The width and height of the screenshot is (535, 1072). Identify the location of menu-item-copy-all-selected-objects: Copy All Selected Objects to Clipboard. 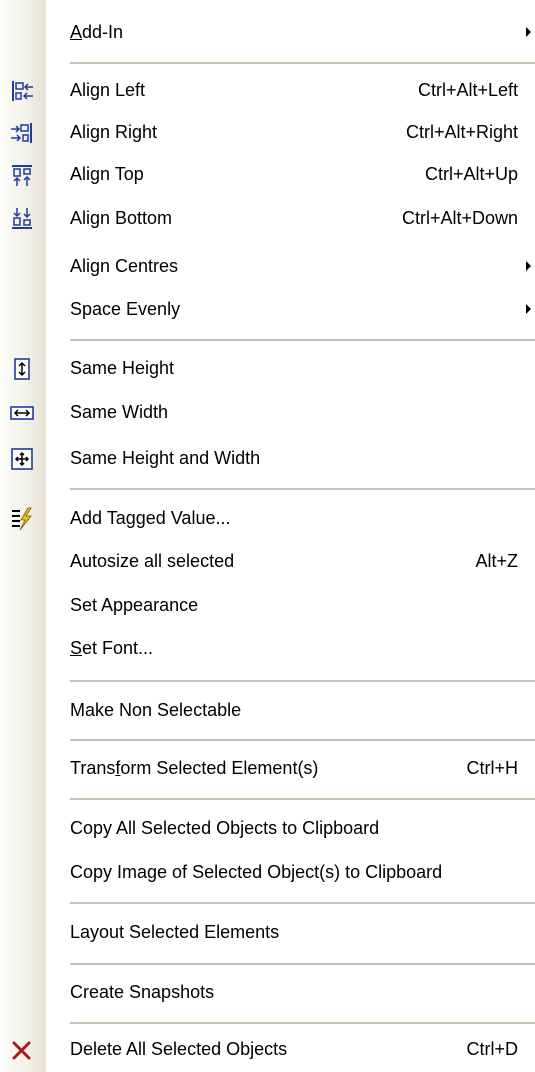
(267, 828).